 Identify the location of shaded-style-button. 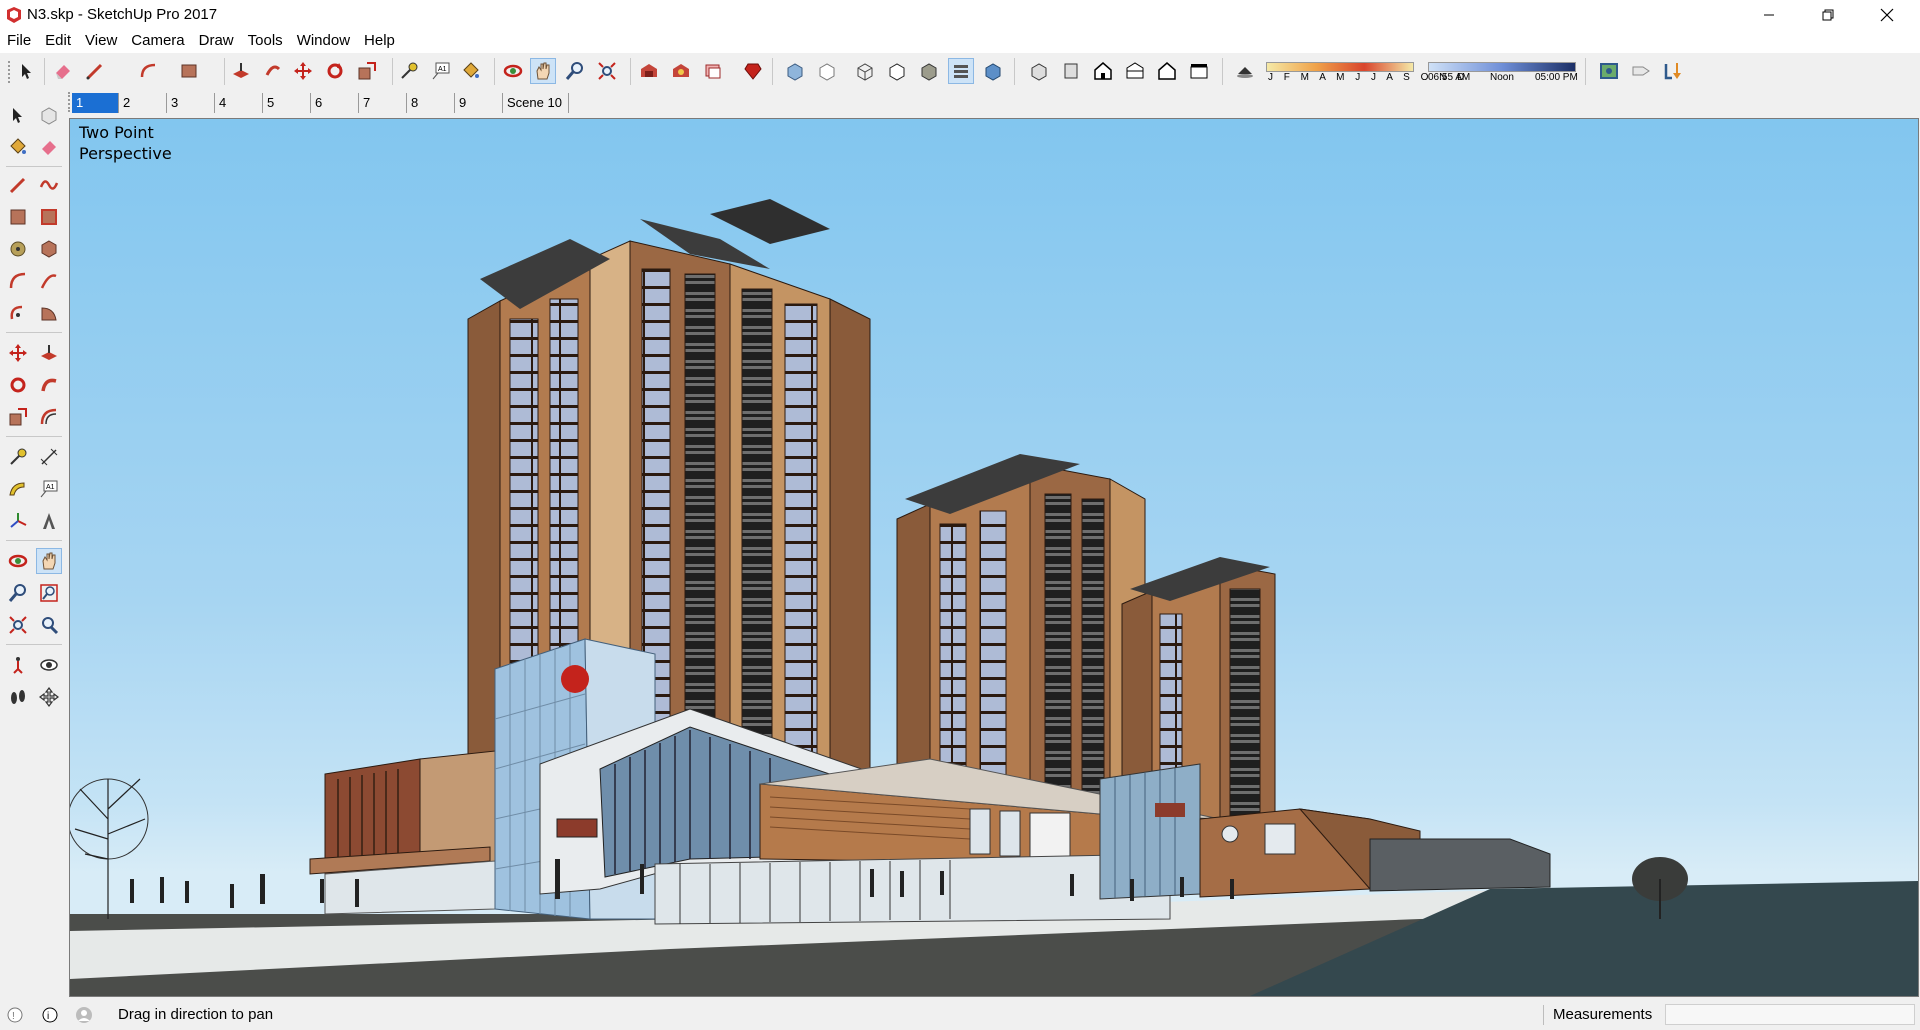
(929, 71).